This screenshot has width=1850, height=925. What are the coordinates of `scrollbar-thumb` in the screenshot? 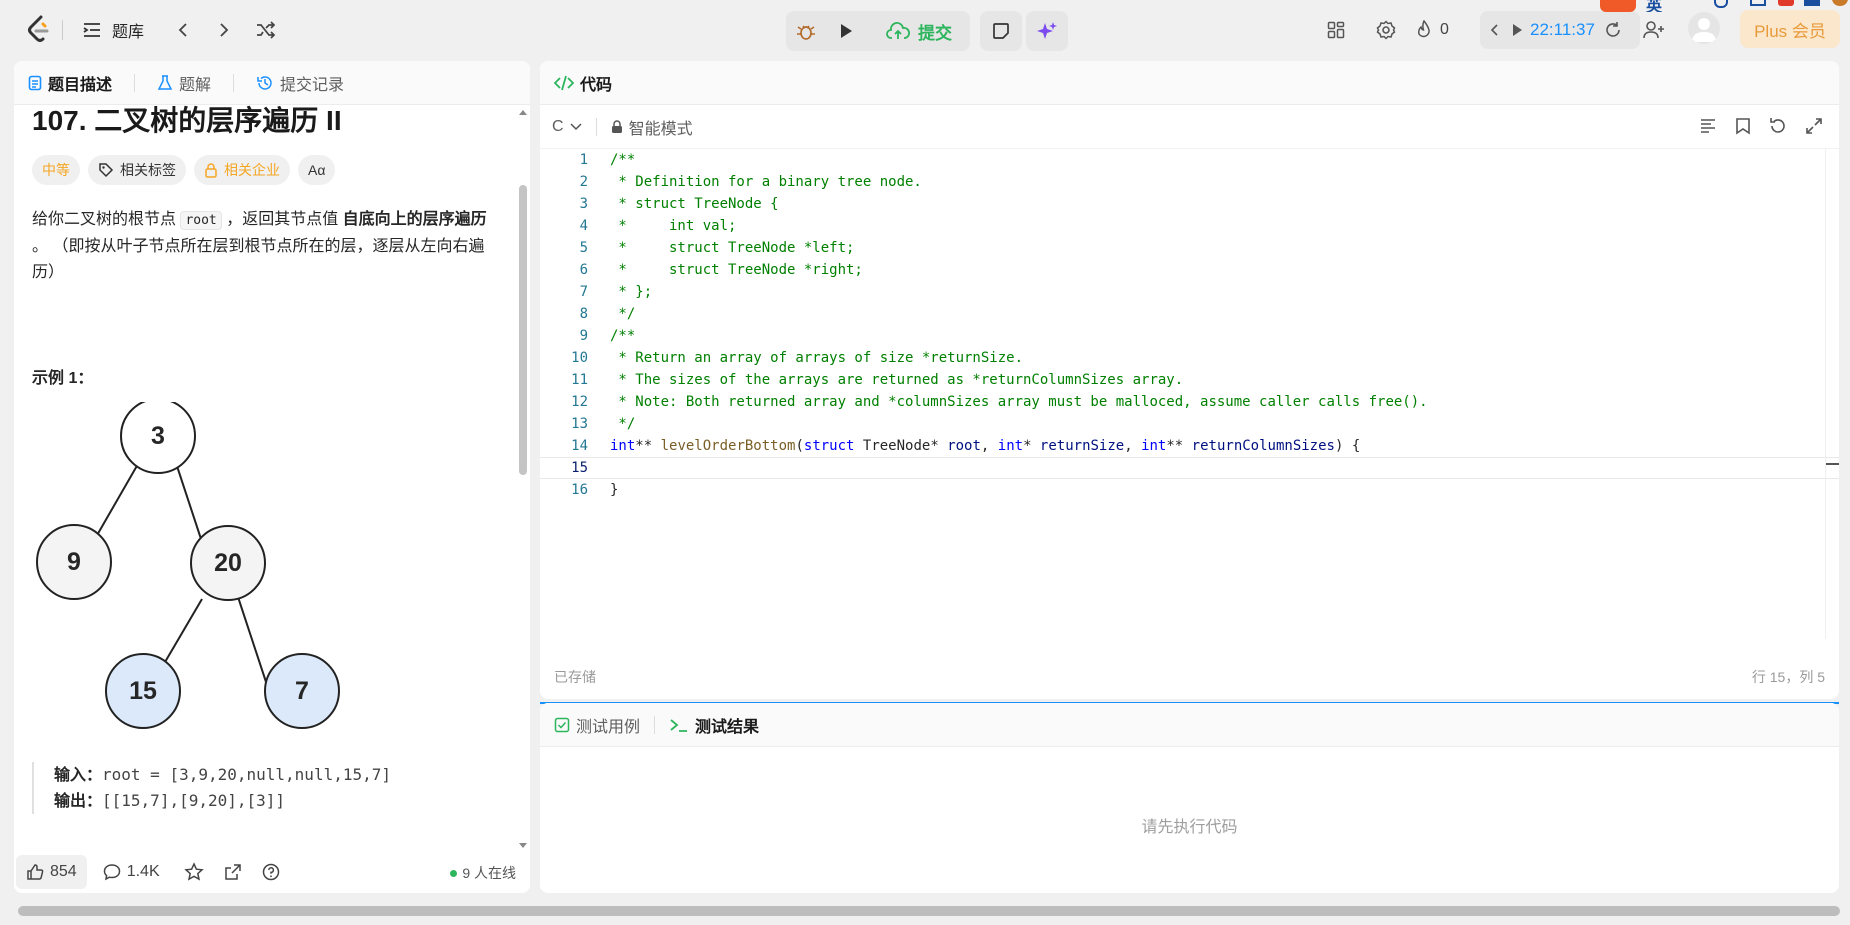 It's located at (523, 330).